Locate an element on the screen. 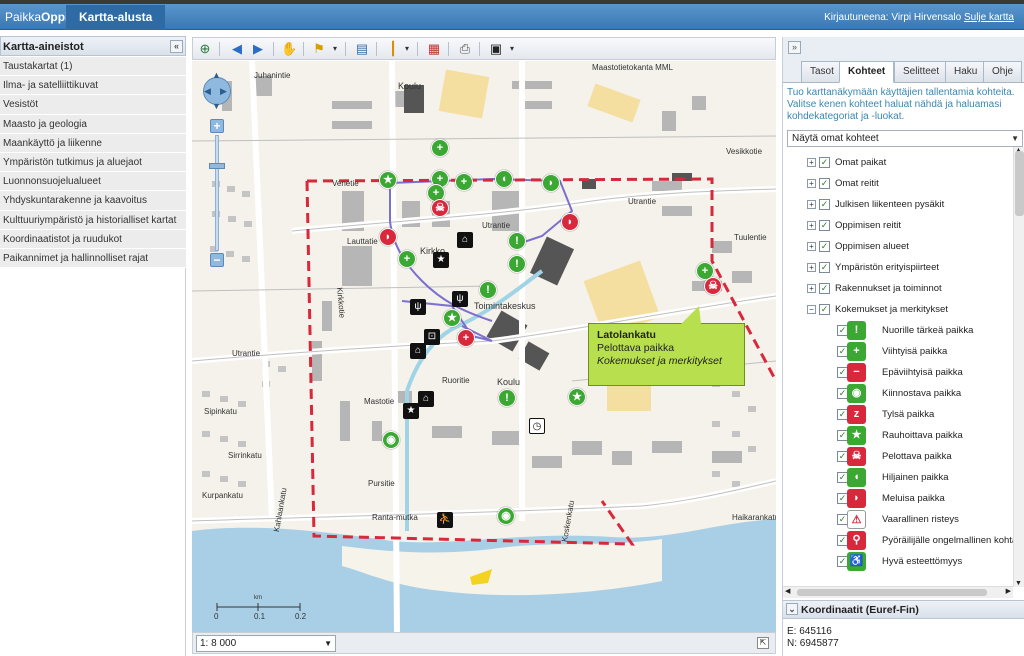 Image resolution: width=1024 pixels, height=656 pixels. category-row: + ✓ Rakennukset ja toiminnot is located at coordinates (898, 288).